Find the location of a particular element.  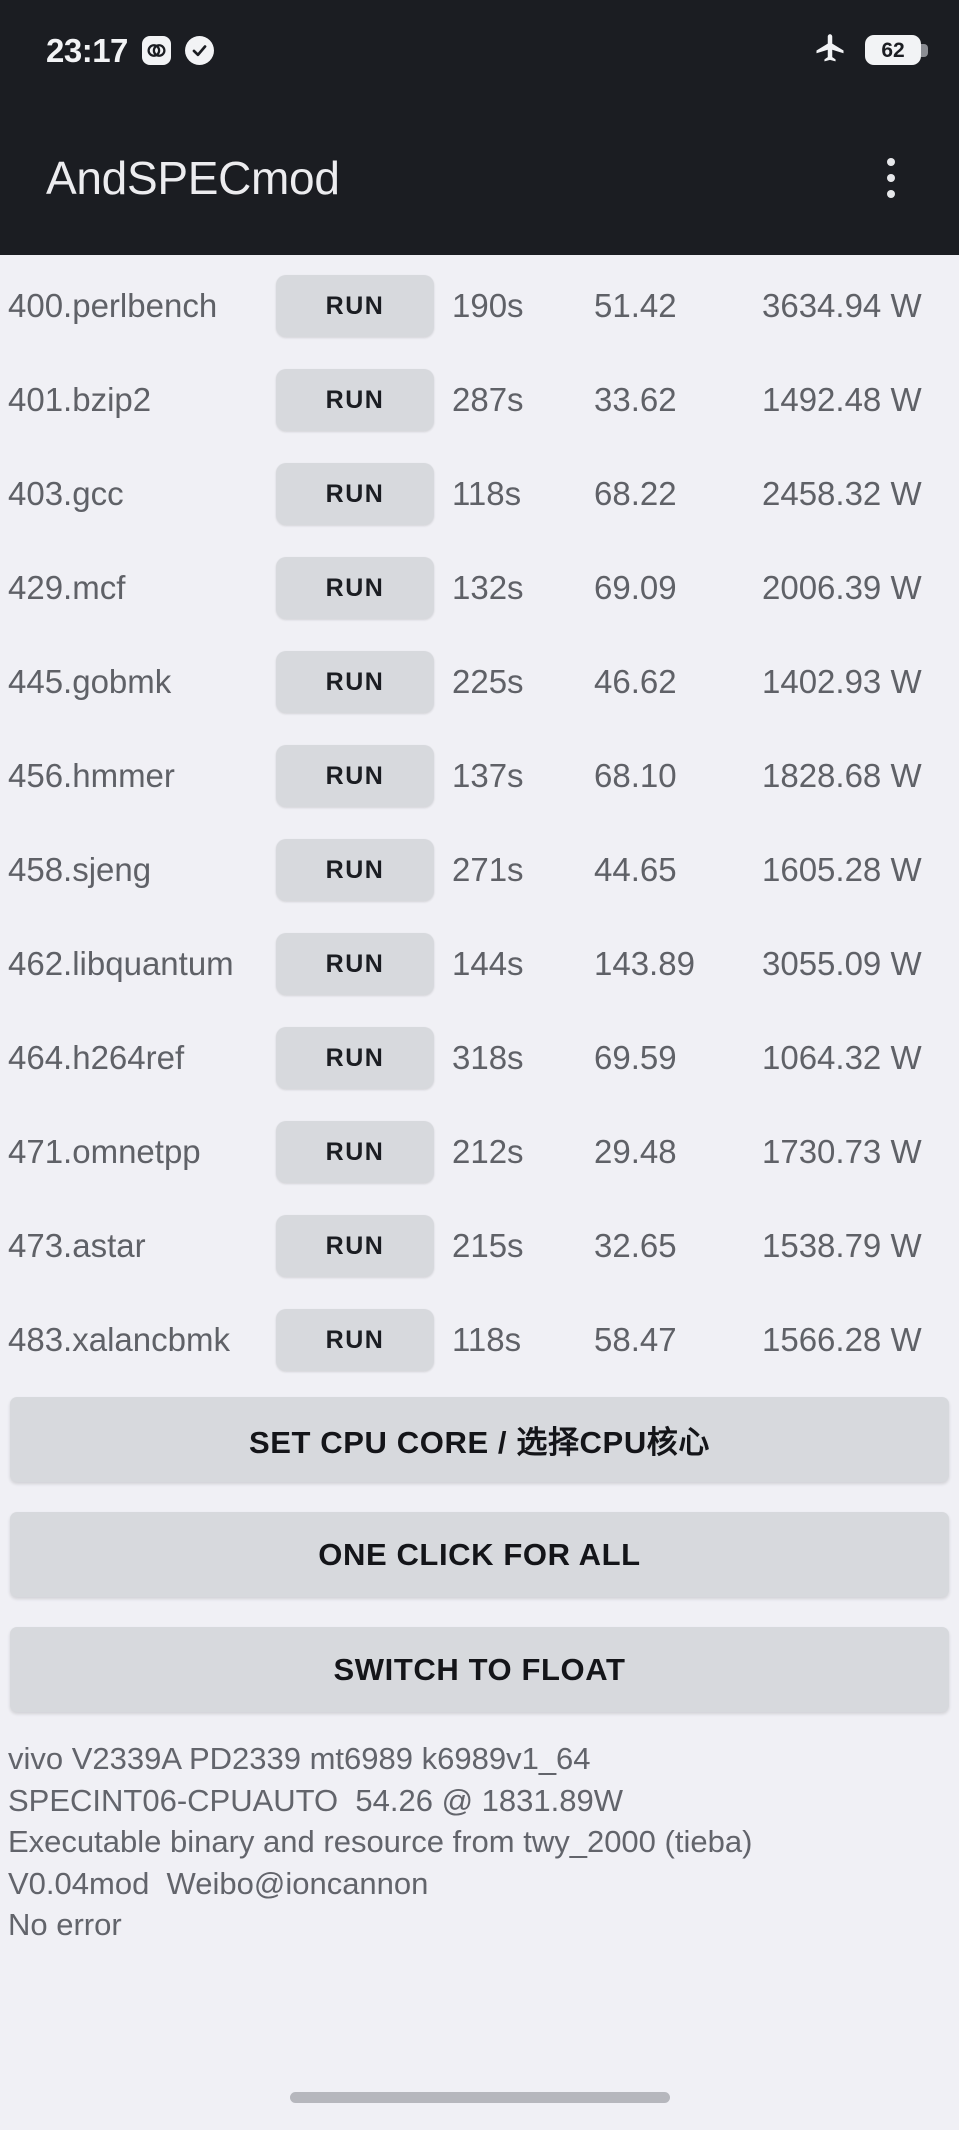

benchmark-power: 1605.28 W is located at coordinates (842, 869).